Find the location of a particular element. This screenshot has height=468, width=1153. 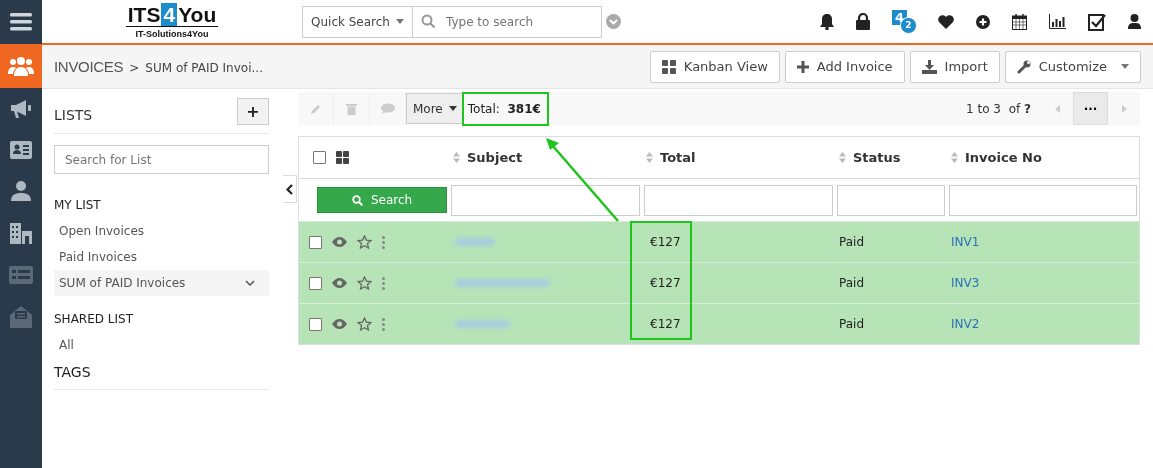

list-icon is located at coordinates (21, 275).